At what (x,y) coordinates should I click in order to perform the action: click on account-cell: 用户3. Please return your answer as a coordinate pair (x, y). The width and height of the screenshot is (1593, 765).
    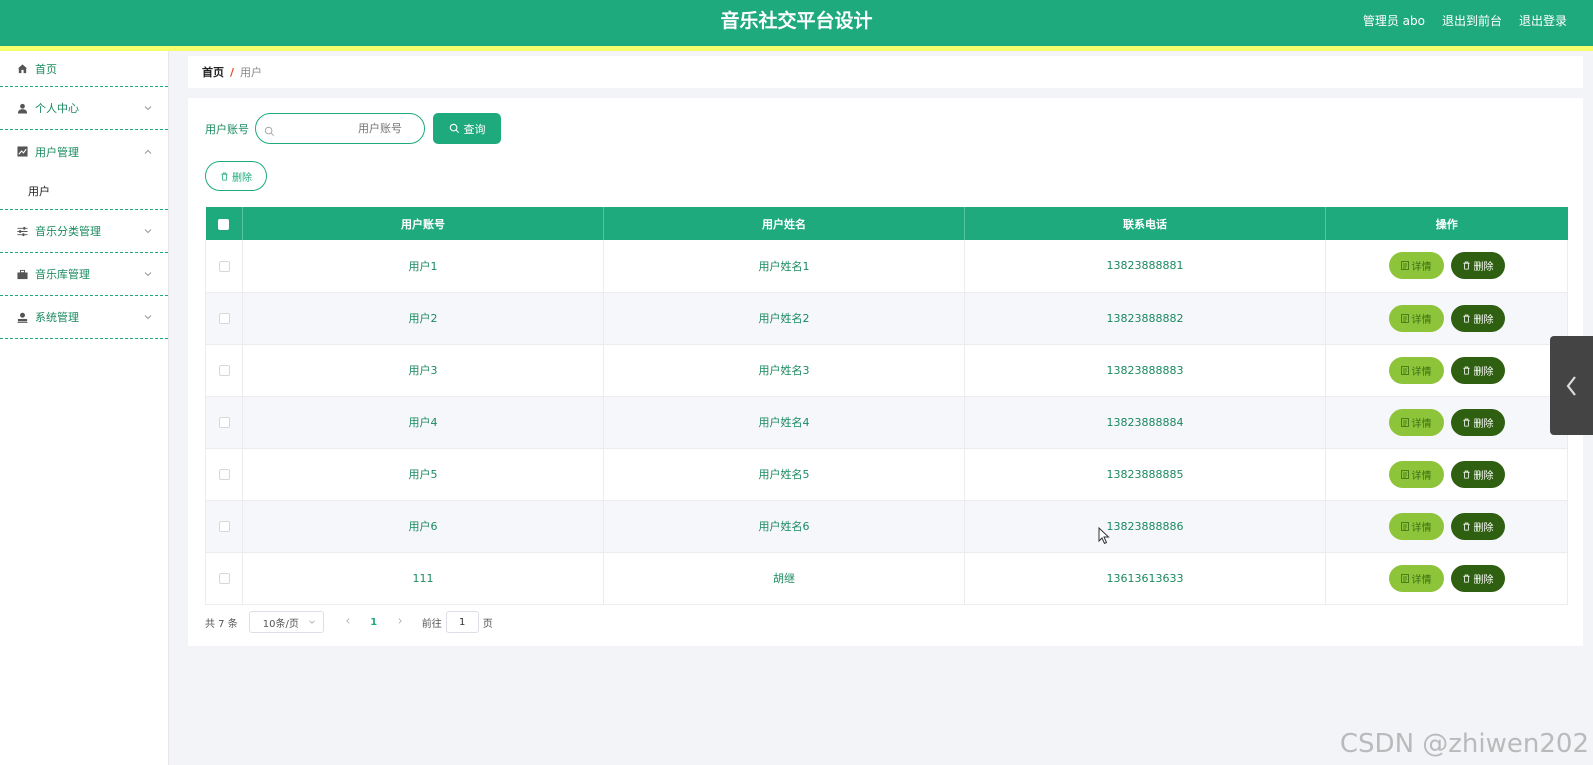
    Looking at the image, I should click on (423, 370).